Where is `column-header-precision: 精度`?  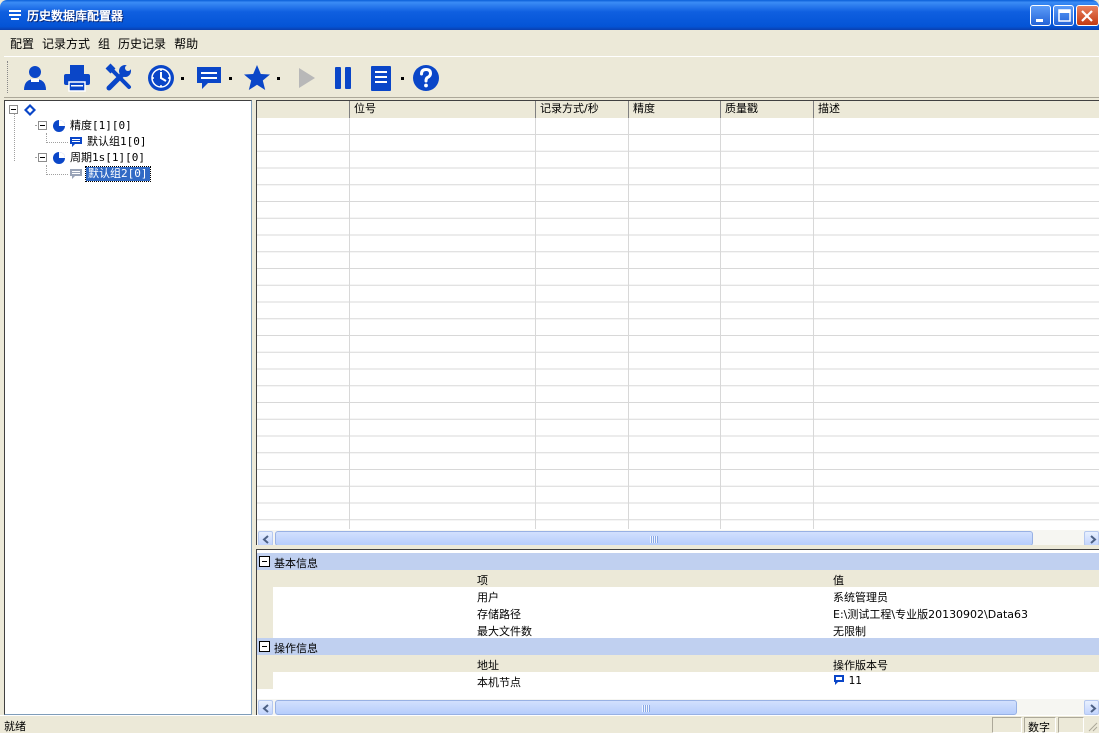
column-header-precision: 精度 is located at coordinates (675, 109).